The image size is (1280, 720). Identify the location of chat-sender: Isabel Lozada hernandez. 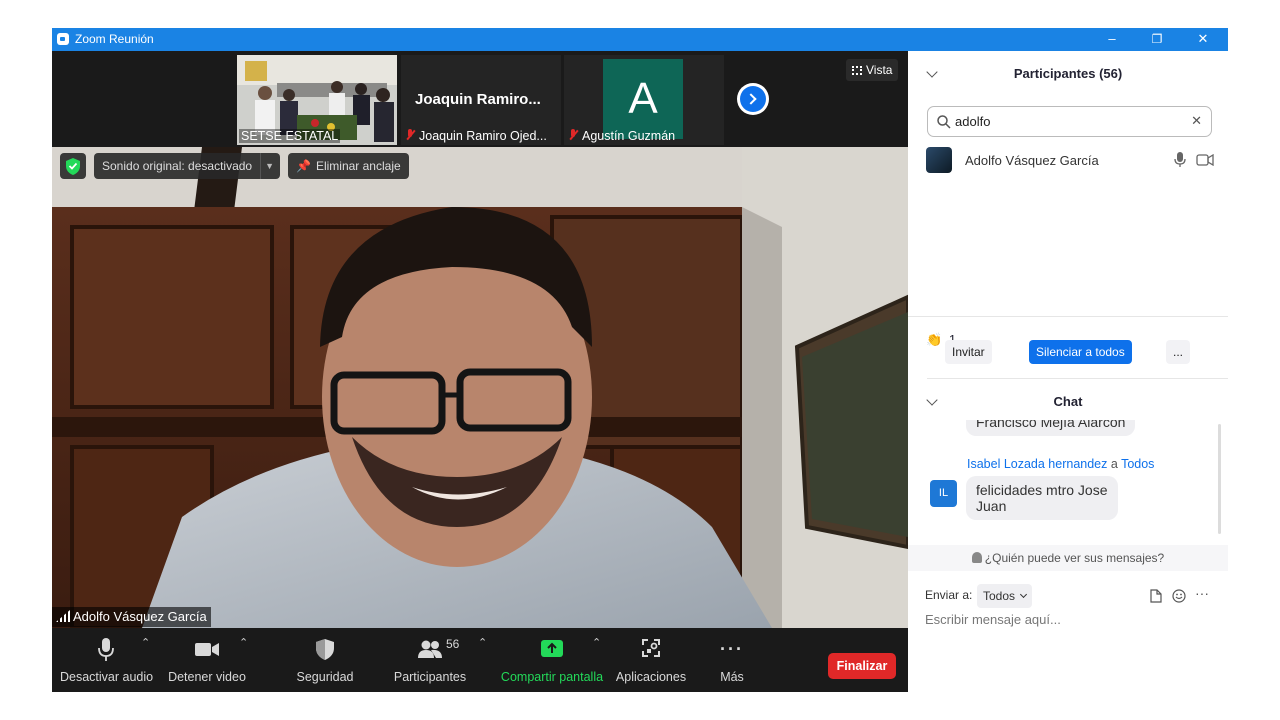
(1037, 464).